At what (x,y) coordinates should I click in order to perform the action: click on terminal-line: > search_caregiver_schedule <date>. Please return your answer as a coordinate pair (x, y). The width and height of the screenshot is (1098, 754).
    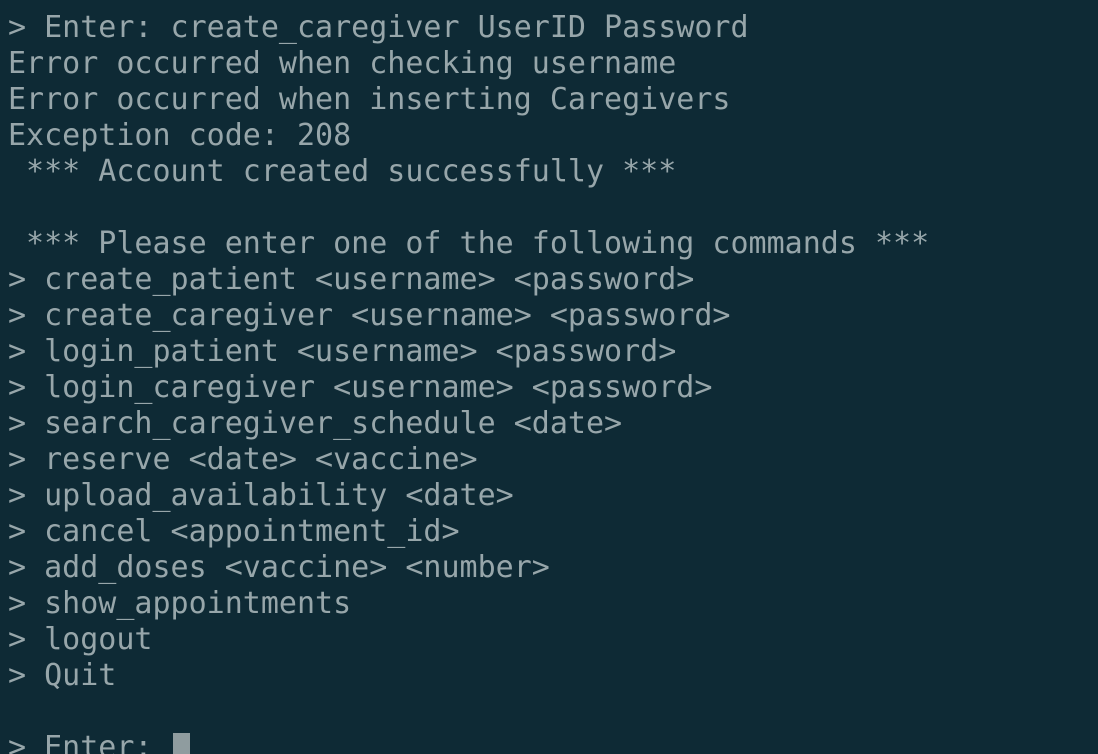
    Looking at the image, I should click on (315, 423).